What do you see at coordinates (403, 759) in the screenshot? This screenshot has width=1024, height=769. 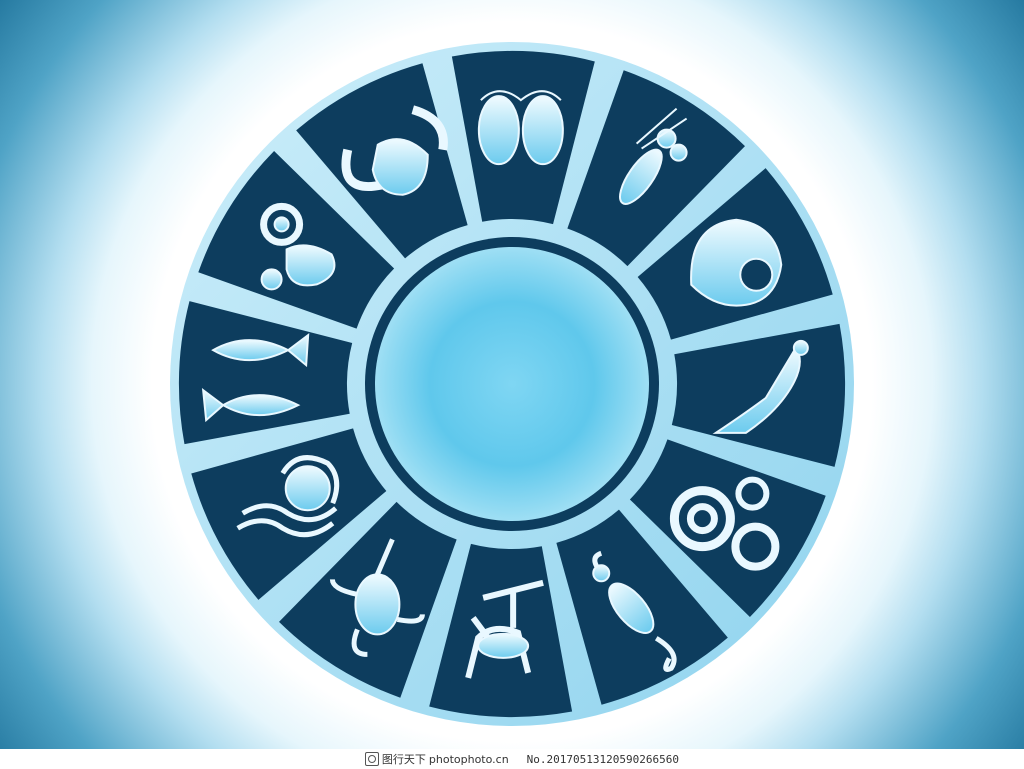 I see `watermark-logo-text: 图行天下` at bounding box center [403, 759].